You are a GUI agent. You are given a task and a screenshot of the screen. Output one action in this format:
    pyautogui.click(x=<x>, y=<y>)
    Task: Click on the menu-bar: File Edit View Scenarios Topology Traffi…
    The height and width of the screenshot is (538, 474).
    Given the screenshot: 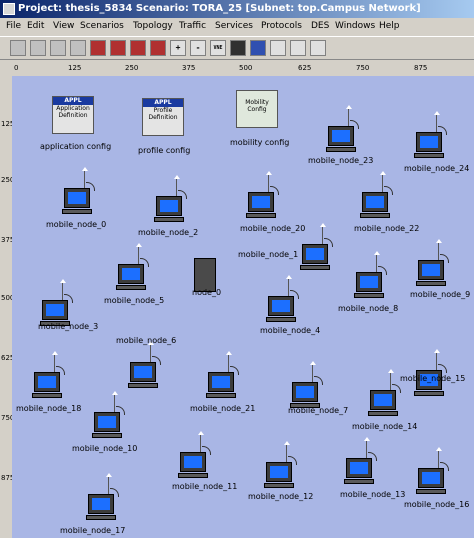 What is the action you would take?
    pyautogui.click(x=237, y=26)
    